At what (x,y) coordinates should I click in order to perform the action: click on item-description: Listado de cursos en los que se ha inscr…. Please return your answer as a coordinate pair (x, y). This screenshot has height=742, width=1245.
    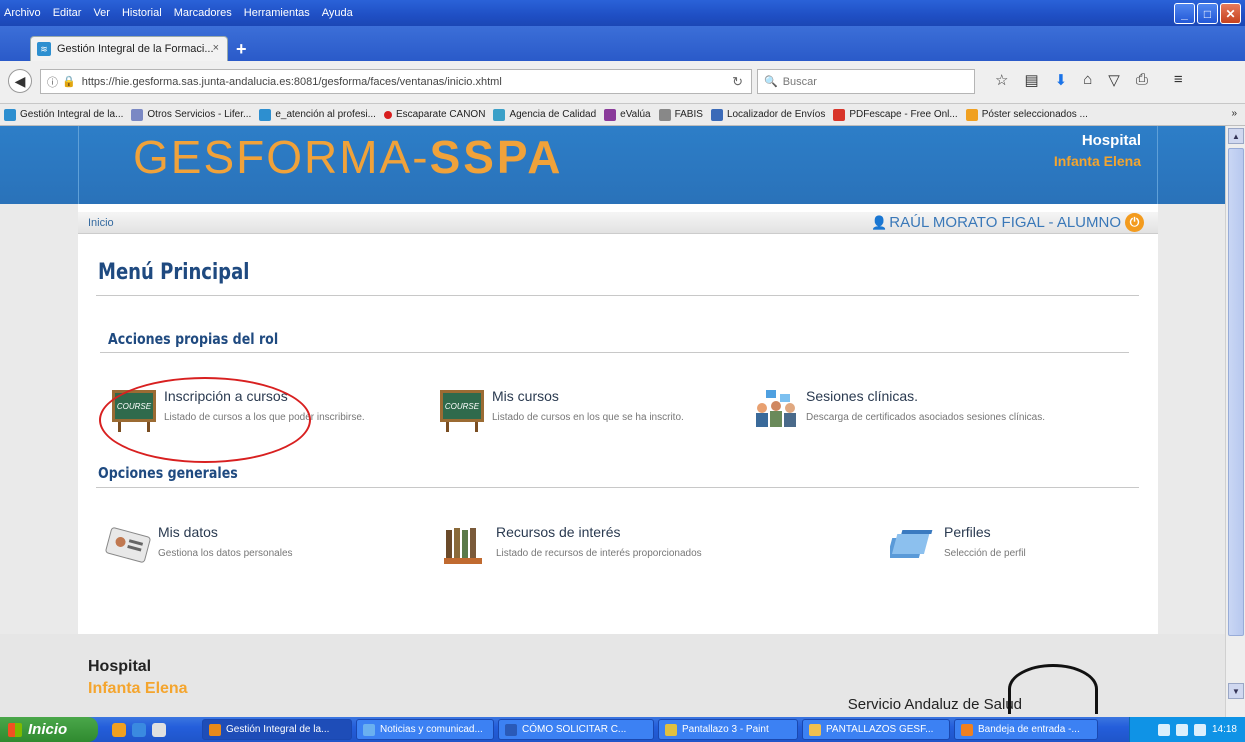
    Looking at the image, I should click on (588, 417).